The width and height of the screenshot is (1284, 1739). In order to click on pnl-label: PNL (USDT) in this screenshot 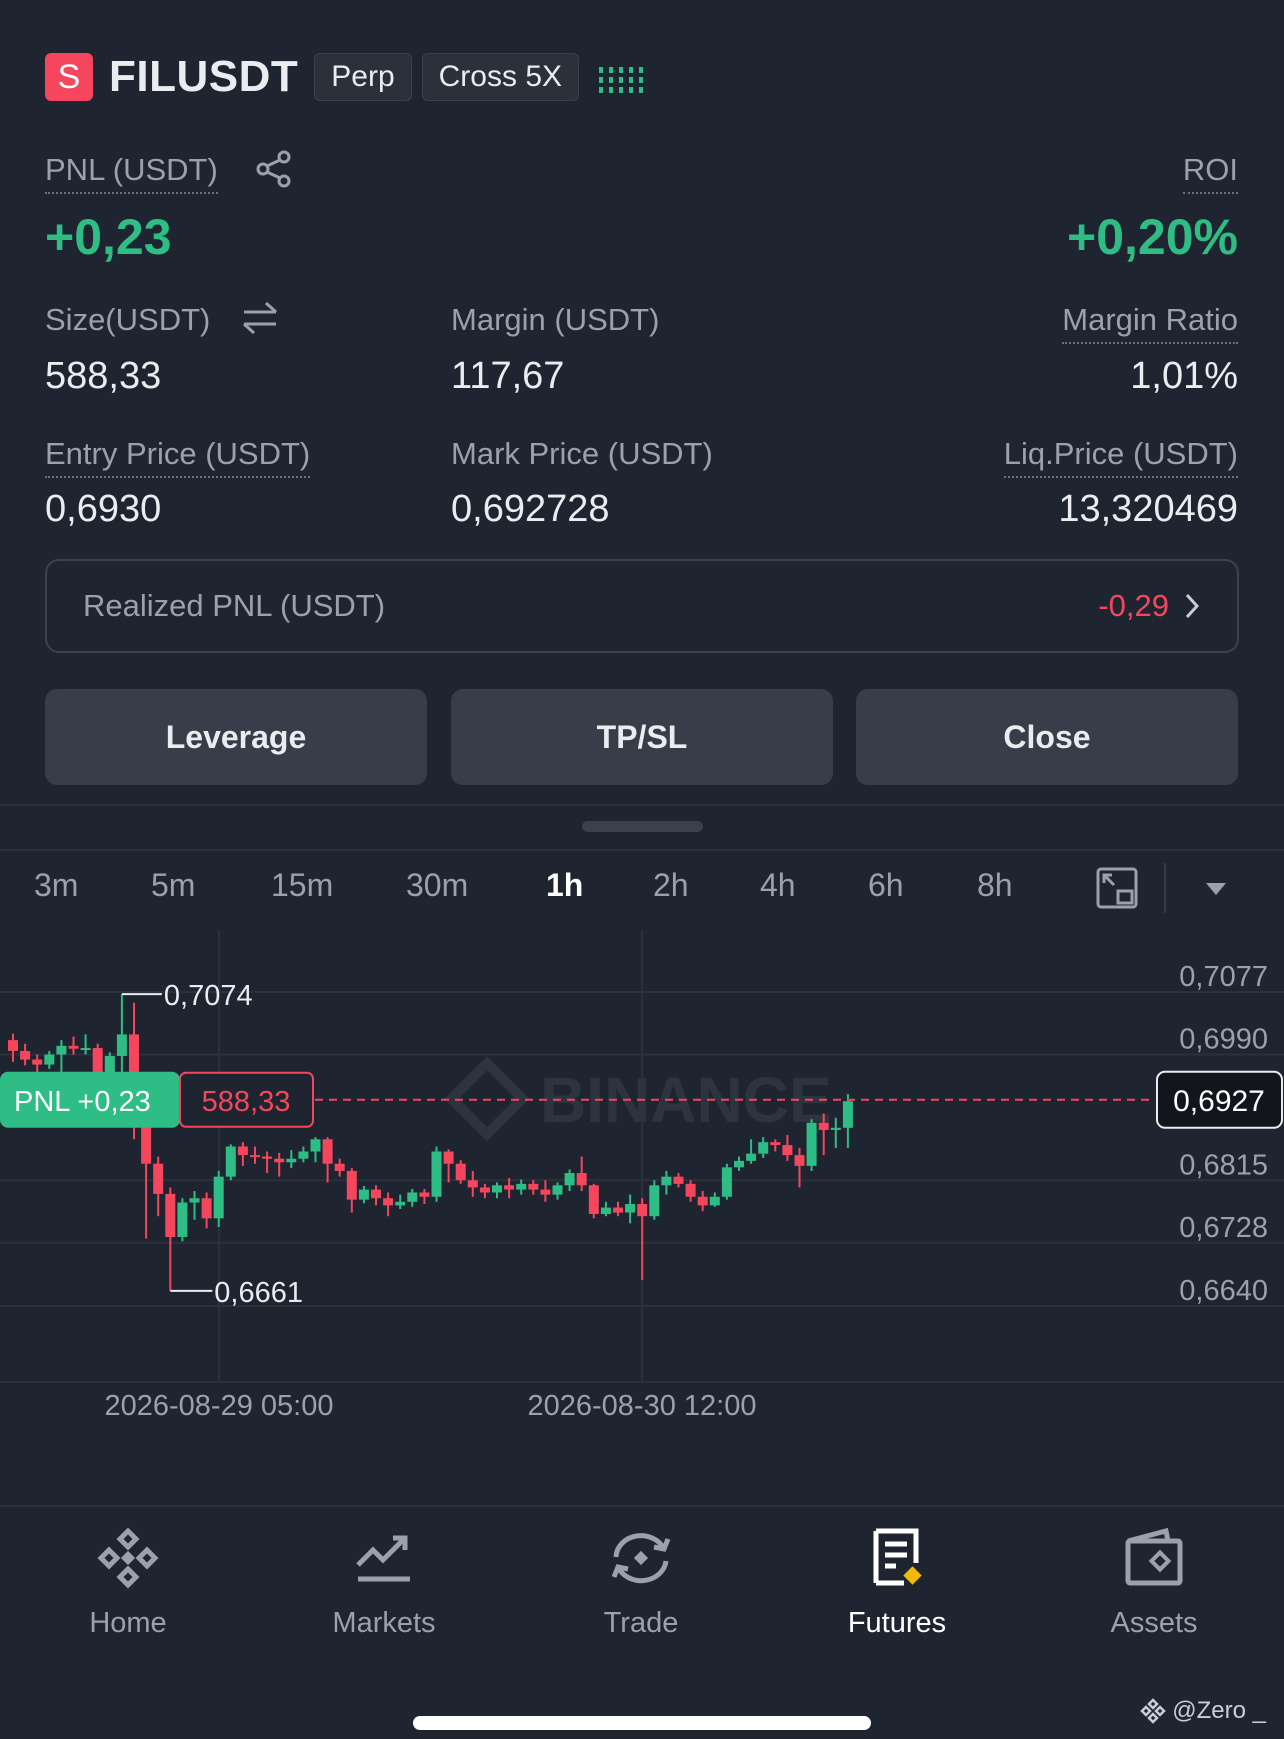, I will do `click(131, 173)`.